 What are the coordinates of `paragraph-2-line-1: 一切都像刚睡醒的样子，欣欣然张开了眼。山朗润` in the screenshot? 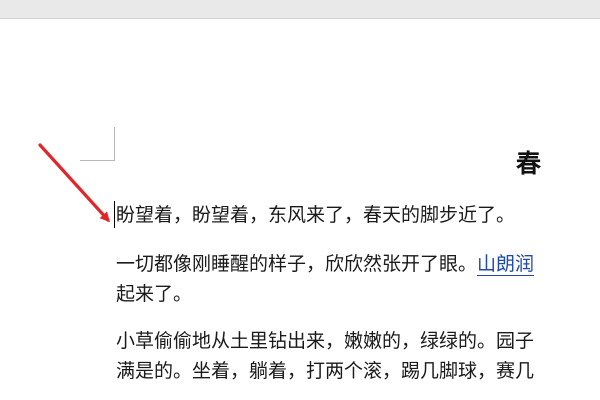 It's located at (325, 264).